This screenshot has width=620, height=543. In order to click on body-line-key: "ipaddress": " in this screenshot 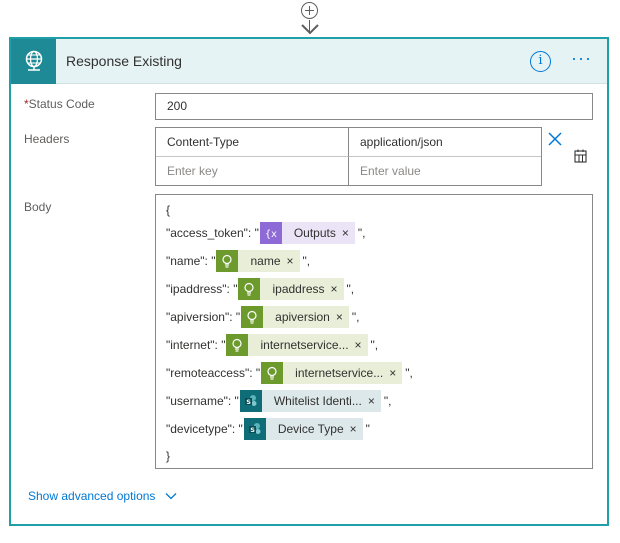, I will do `click(202, 289)`.